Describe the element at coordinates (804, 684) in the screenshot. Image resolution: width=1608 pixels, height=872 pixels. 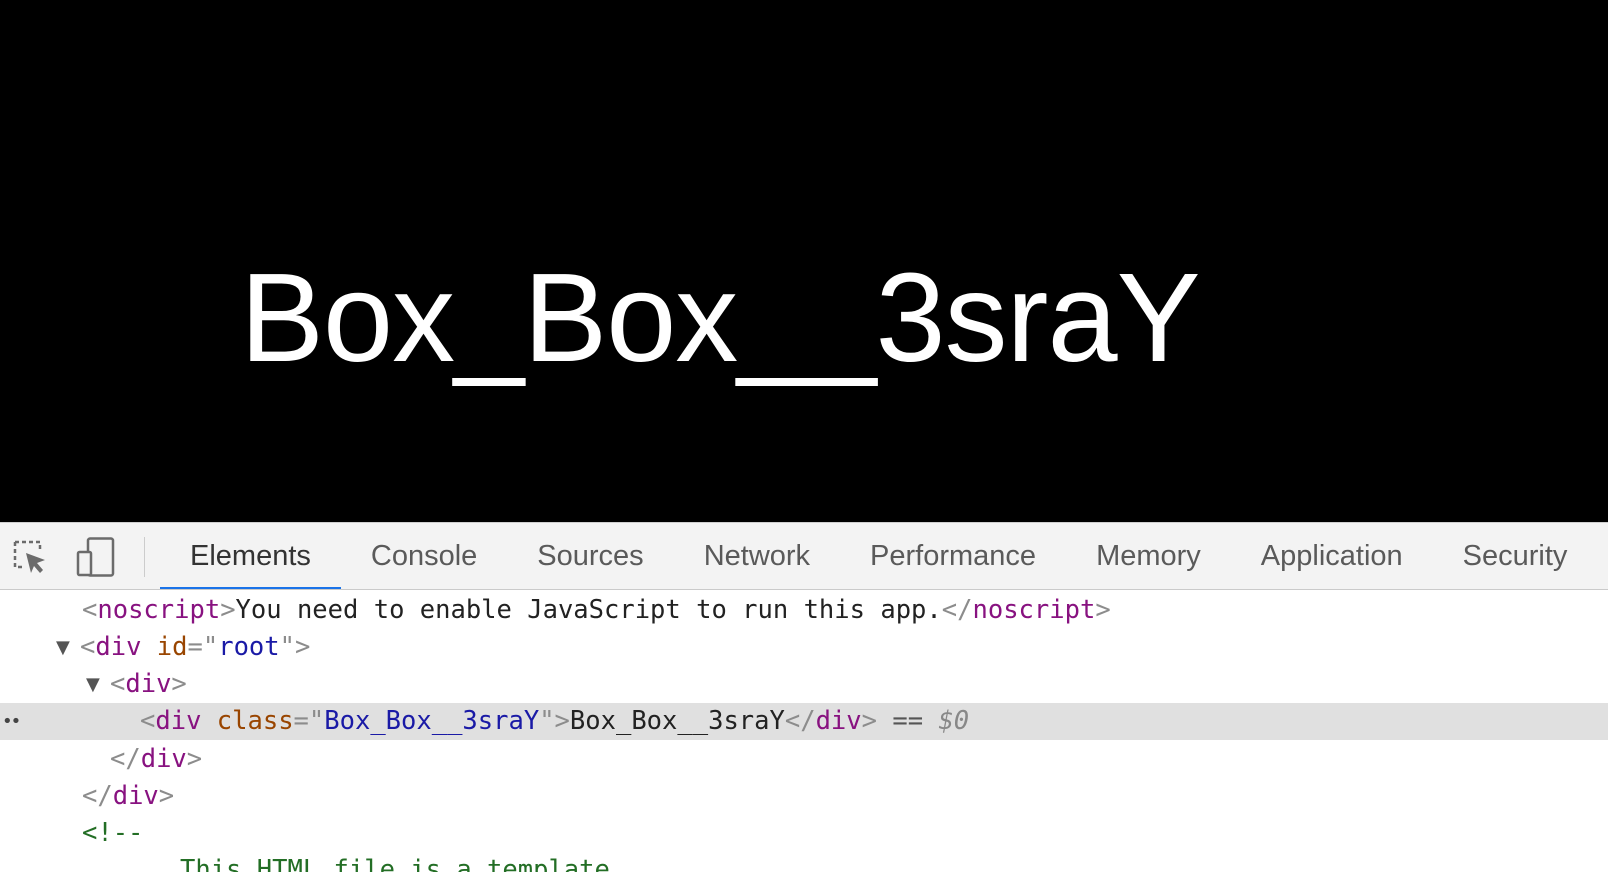
I see `dom-node-inner-div: ▼ <div>` at that location.